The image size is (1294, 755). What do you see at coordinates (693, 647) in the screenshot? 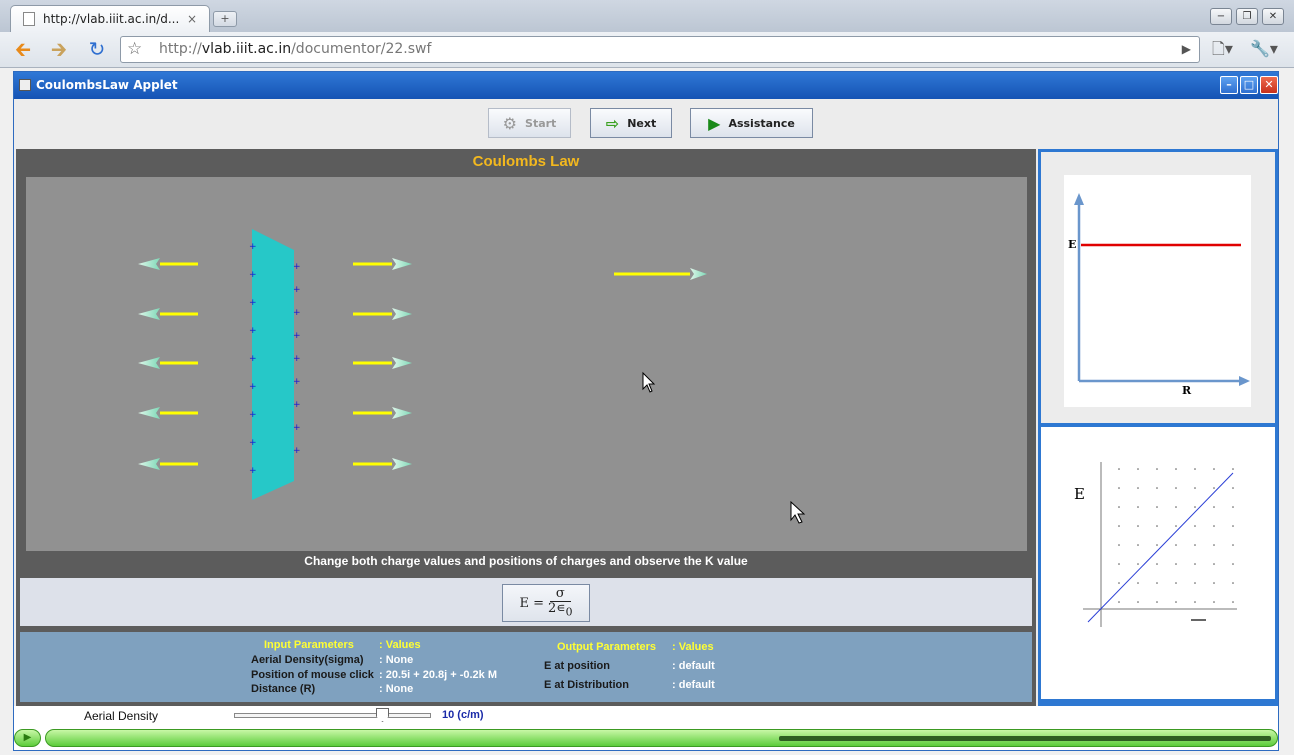
I see `output-params-header-value: : Values` at bounding box center [693, 647].